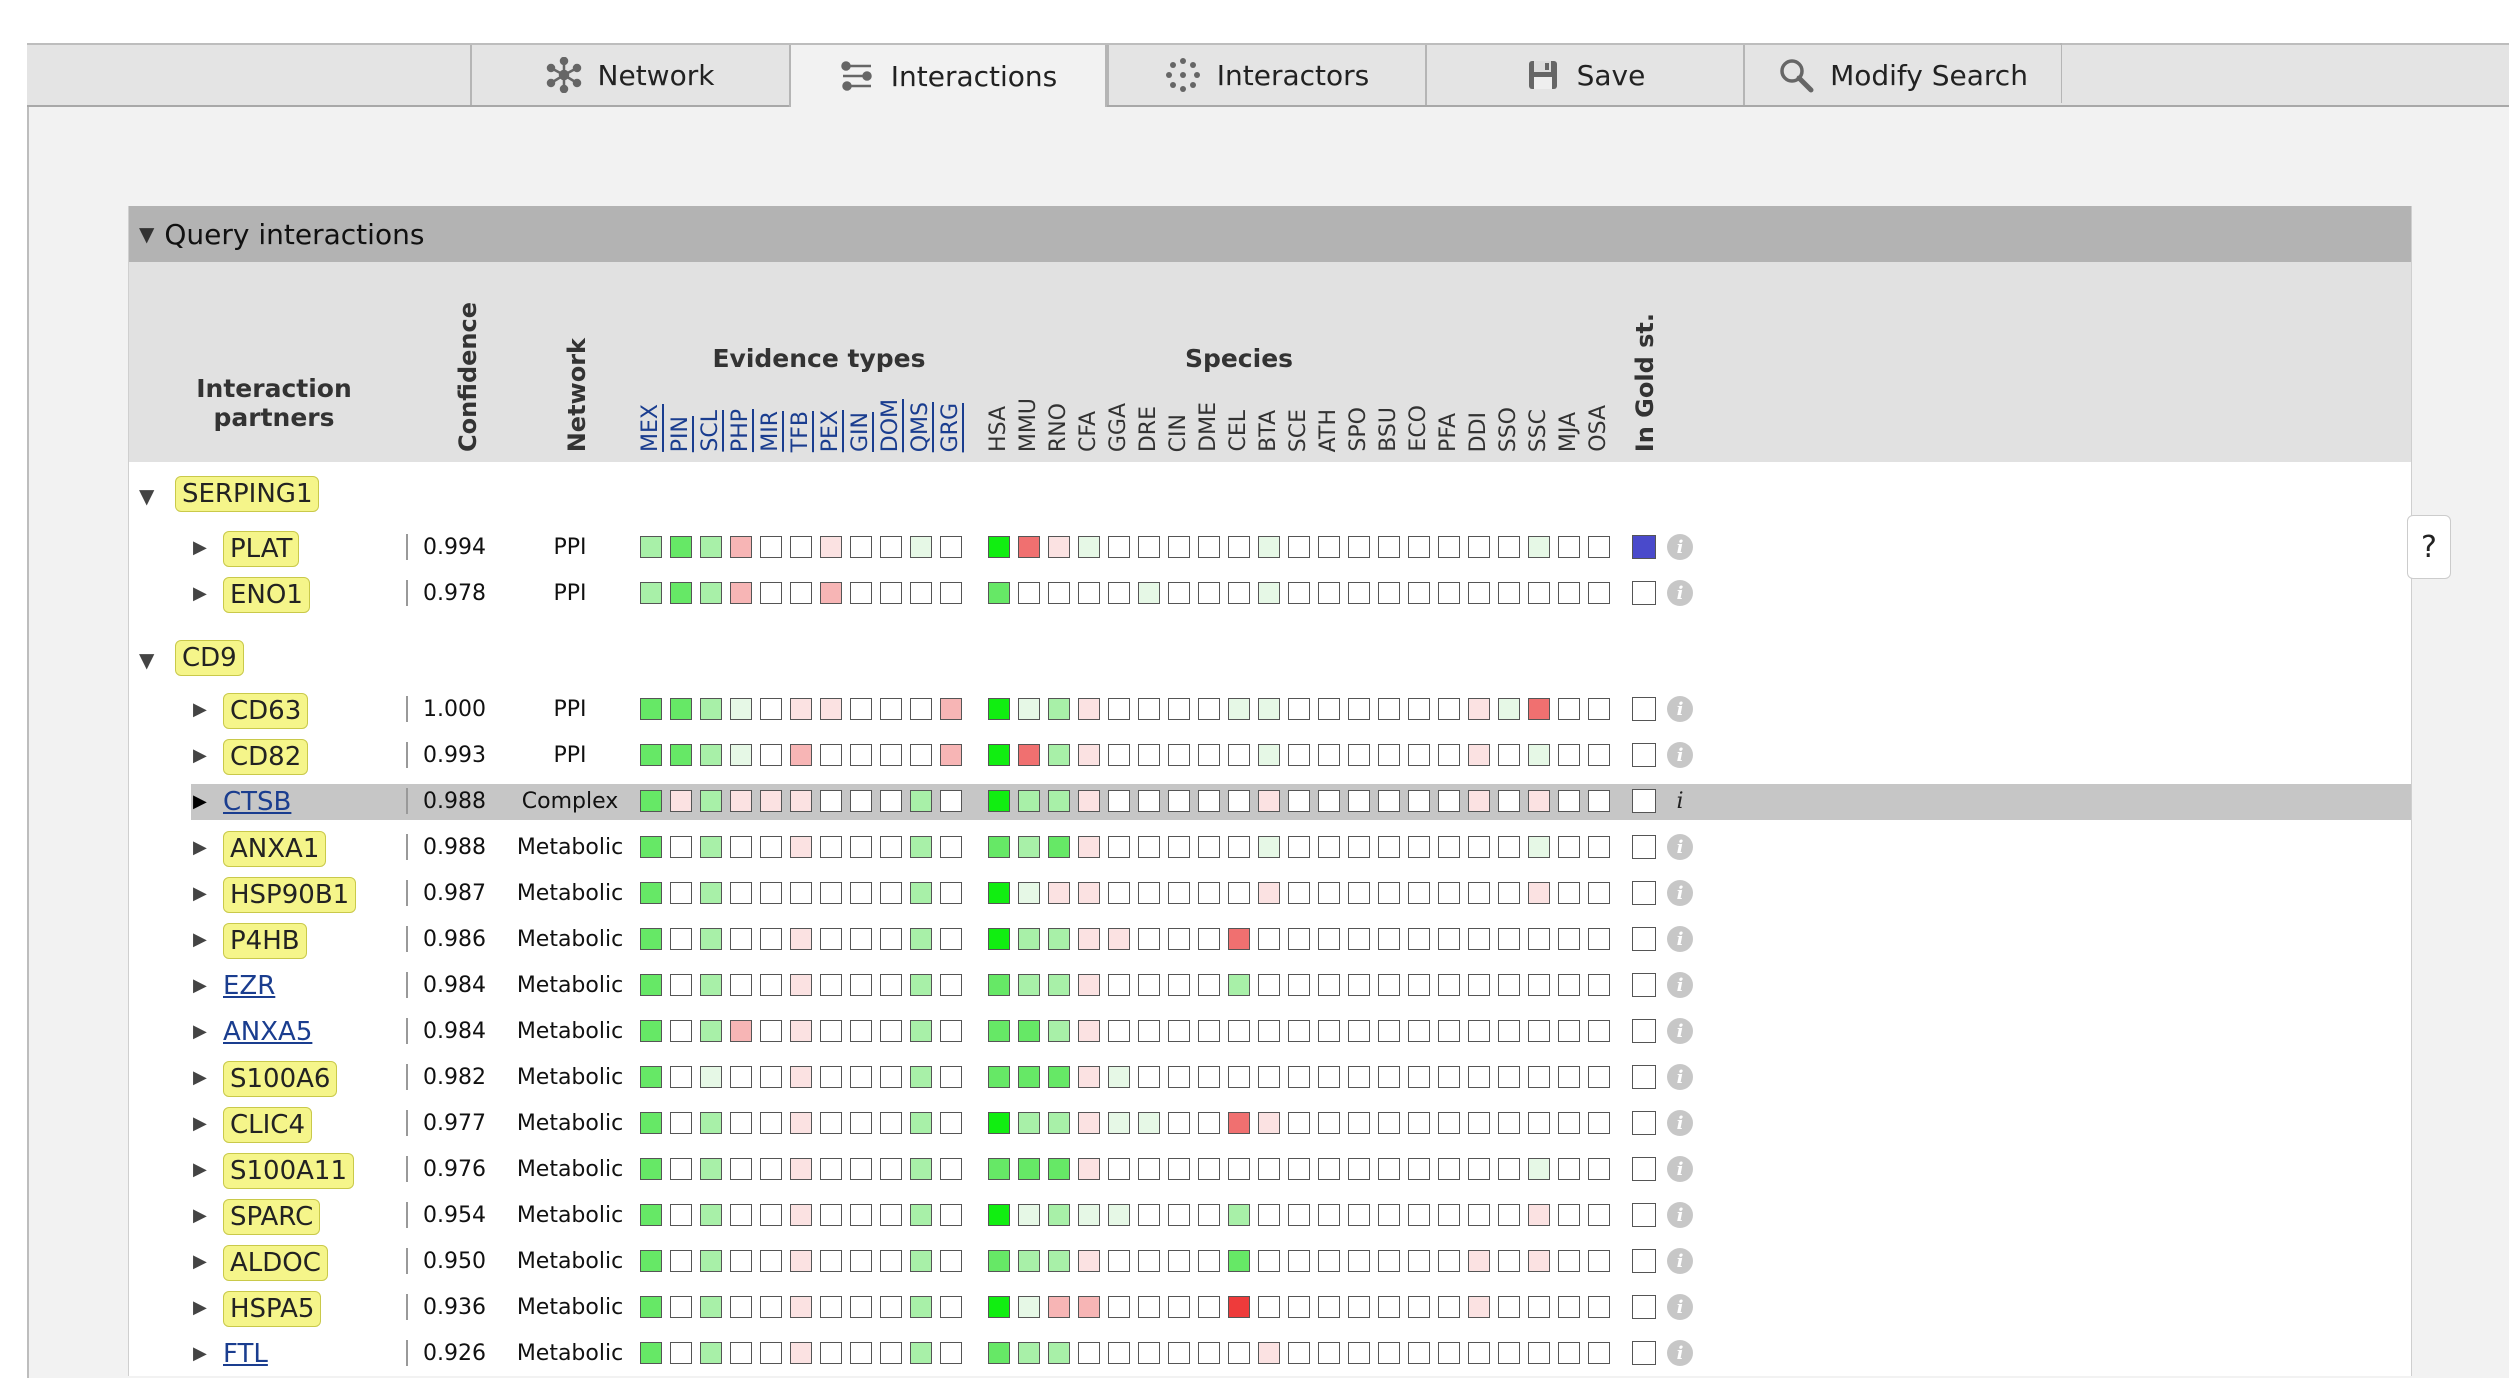 The height and width of the screenshot is (1378, 2509). Describe the element at coordinates (1029, 1169) in the screenshot. I see `species-cell-mmu` at that location.